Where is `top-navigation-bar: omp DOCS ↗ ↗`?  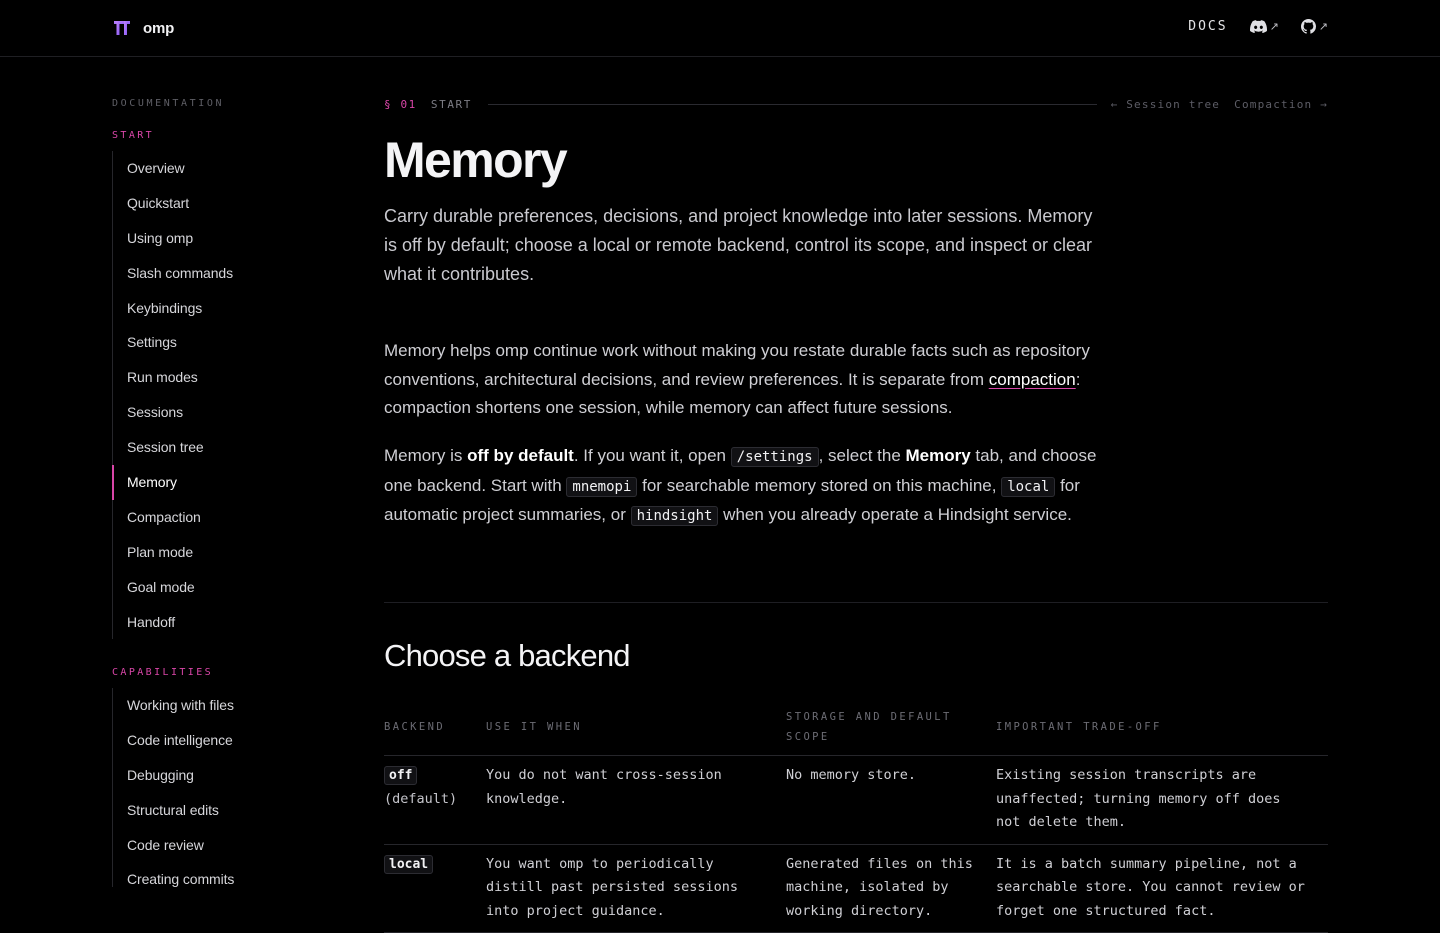 top-navigation-bar: omp DOCS ↗ ↗ is located at coordinates (720, 28).